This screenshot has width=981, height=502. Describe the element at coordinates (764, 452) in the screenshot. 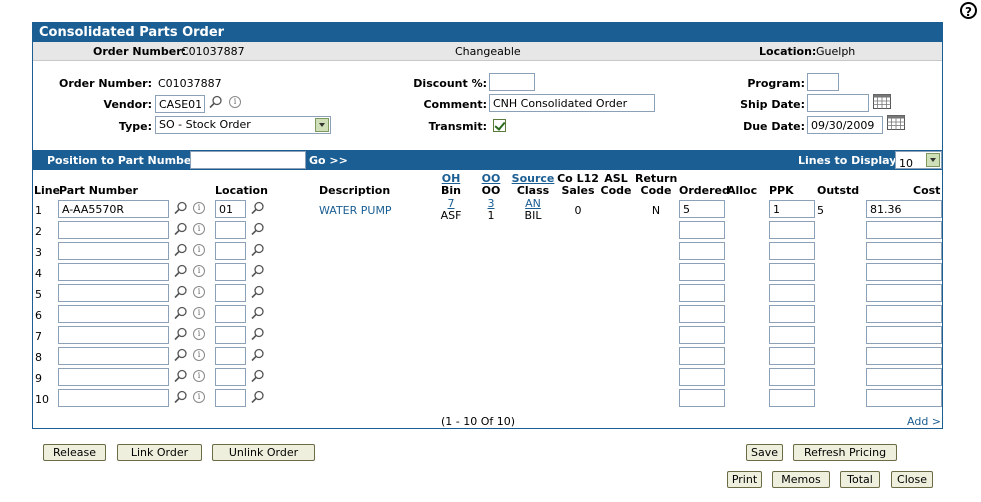

I see `save-button: Save` at that location.